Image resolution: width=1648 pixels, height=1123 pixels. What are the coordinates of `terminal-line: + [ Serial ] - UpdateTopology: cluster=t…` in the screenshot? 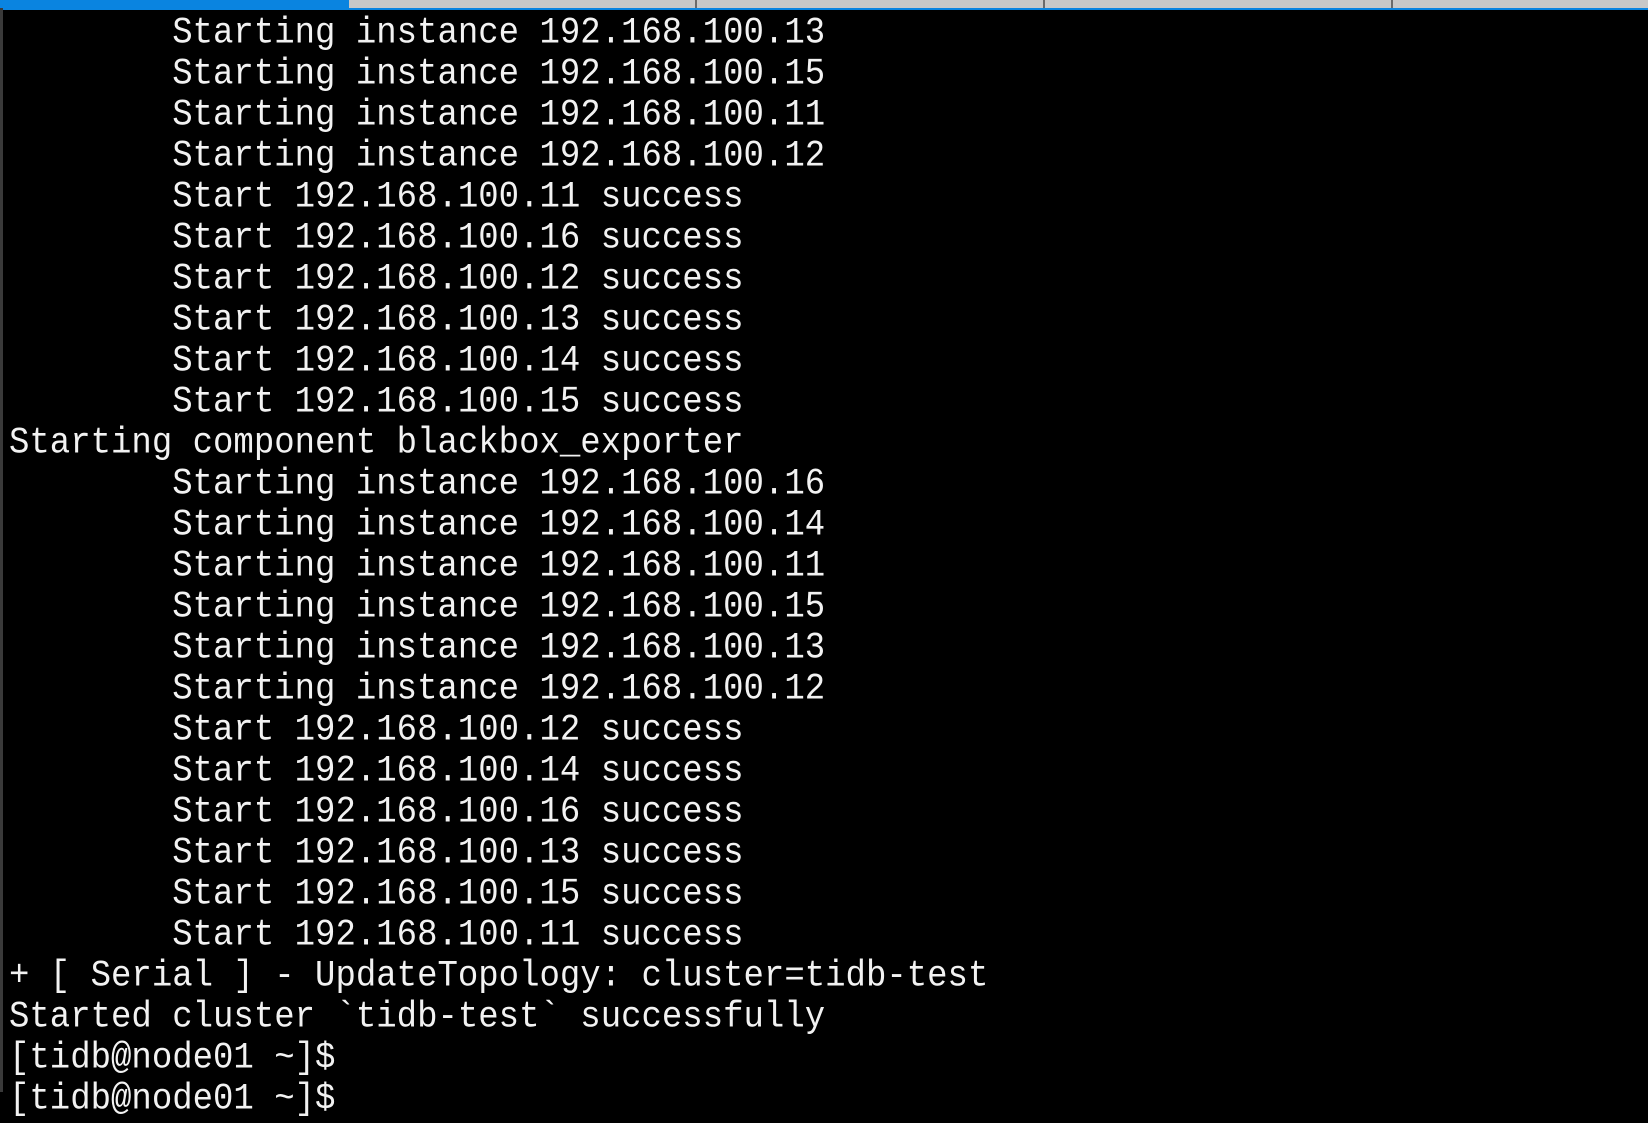 It's located at (499, 977).